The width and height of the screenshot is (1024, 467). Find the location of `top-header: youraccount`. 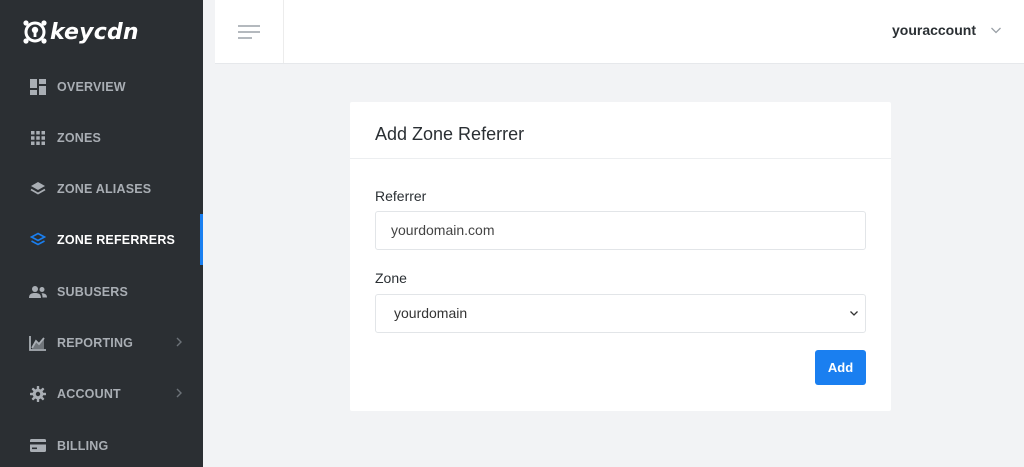

top-header: youraccount is located at coordinates (619, 32).